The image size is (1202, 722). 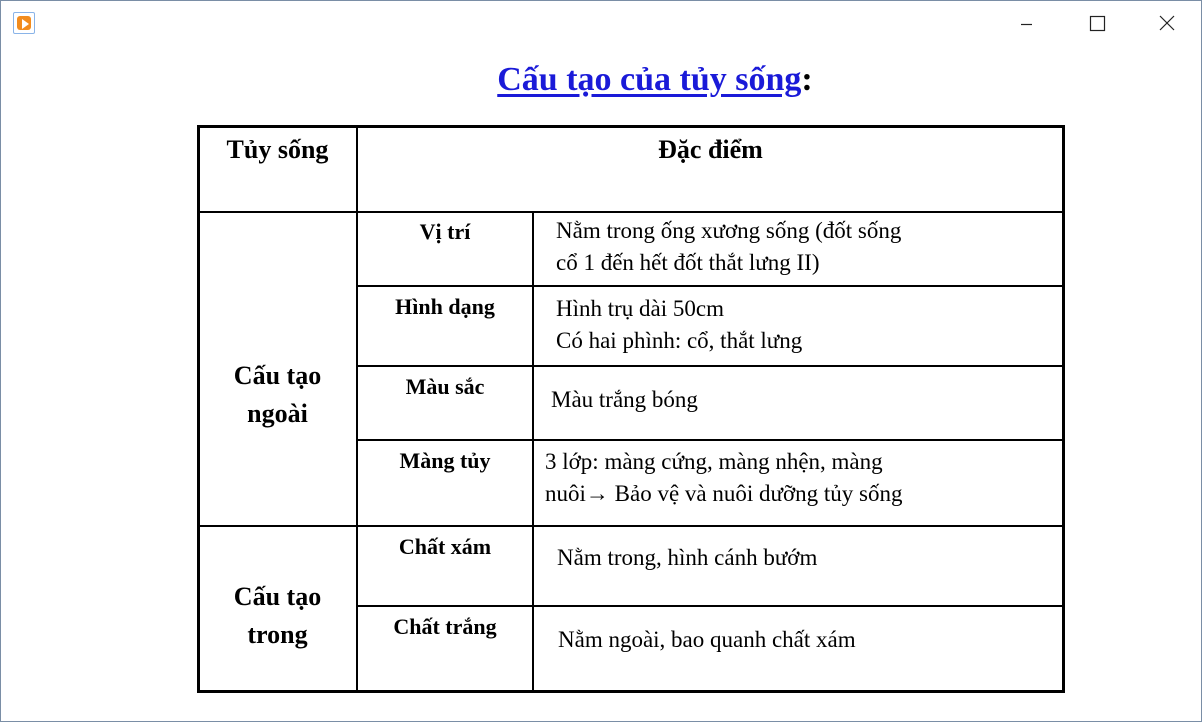 What do you see at coordinates (624, 399) in the screenshot?
I see `desc-color: Màu trắng bóng` at bounding box center [624, 399].